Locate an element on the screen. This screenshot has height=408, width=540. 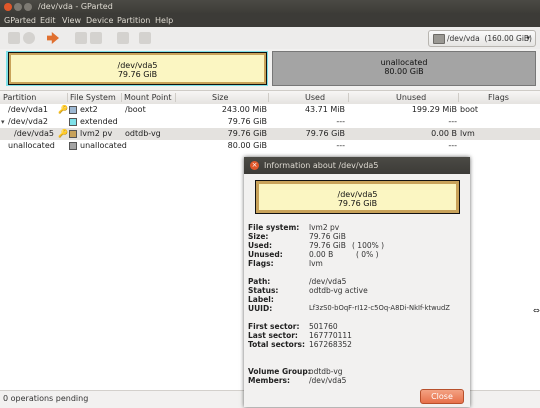
new-icon is located at coordinates (14, 38).